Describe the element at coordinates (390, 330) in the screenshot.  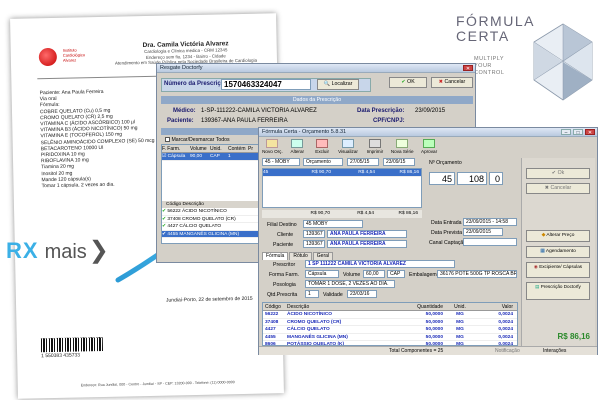
I see `table-row: 4427 CÁLCIO QUELATO 50,0000 MG 0,0024` at that location.